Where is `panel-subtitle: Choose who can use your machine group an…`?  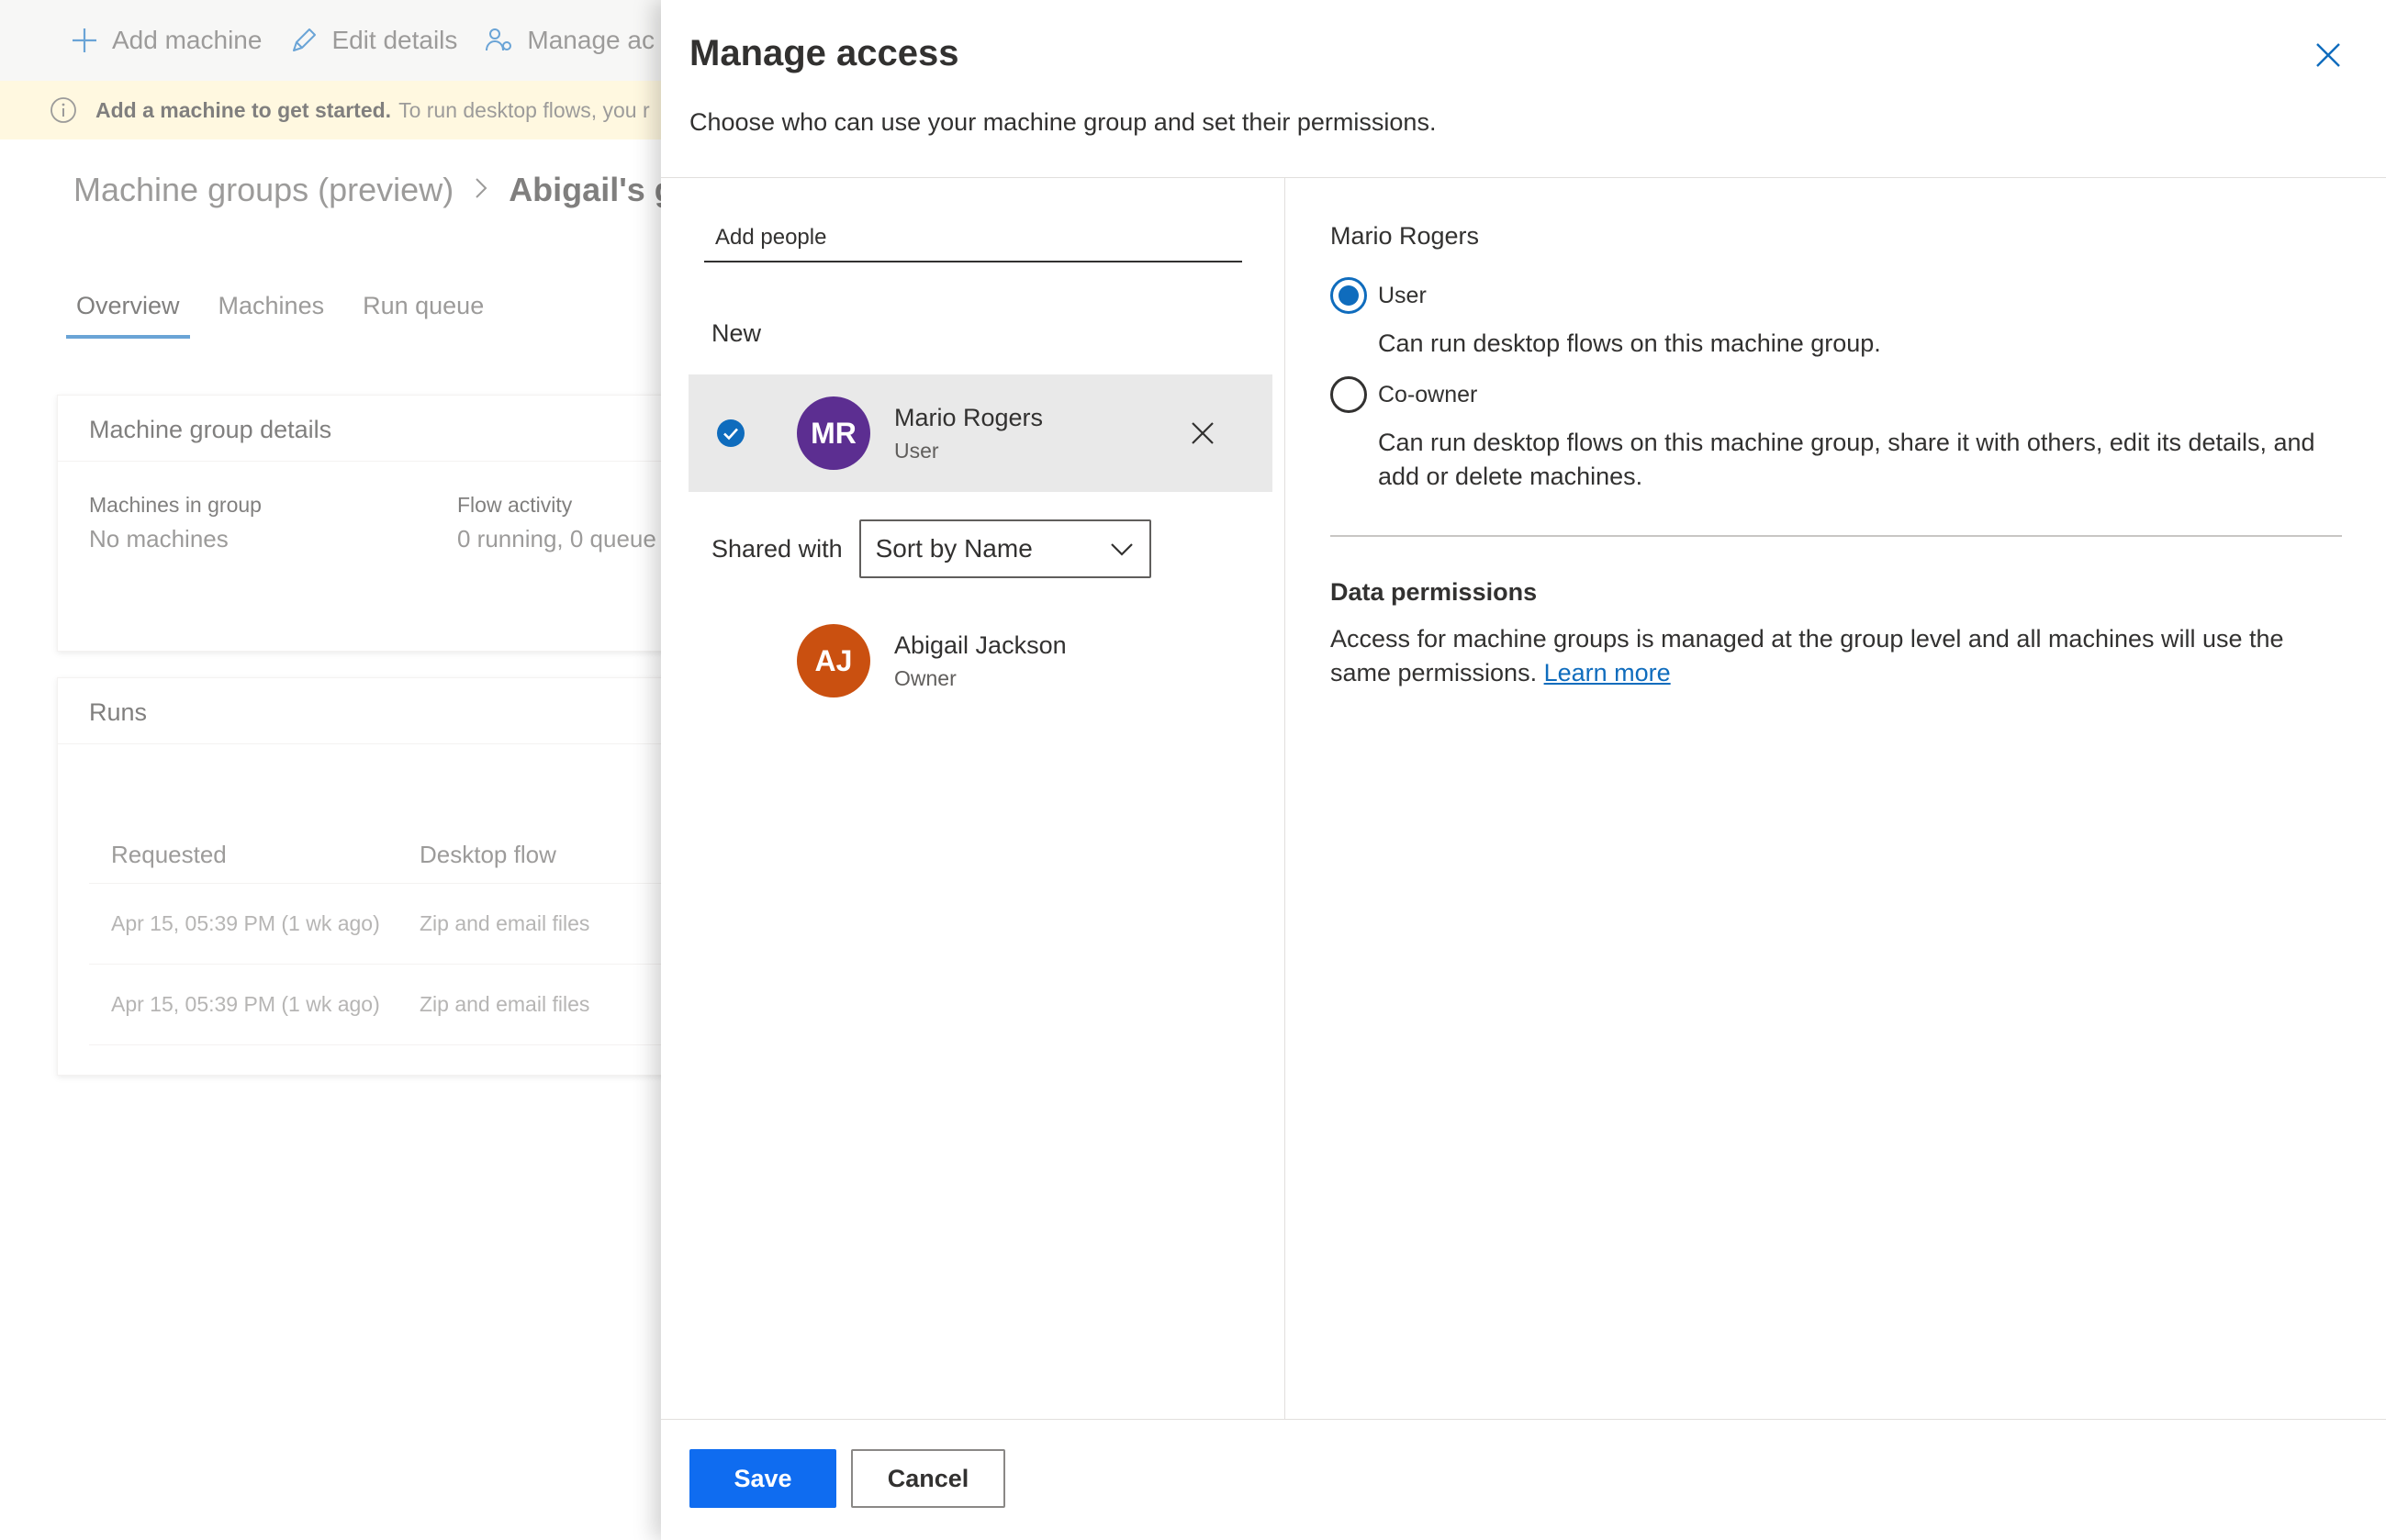
panel-subtitle: Choose who can use your machine group an… is located at coordinates (1063, 122).